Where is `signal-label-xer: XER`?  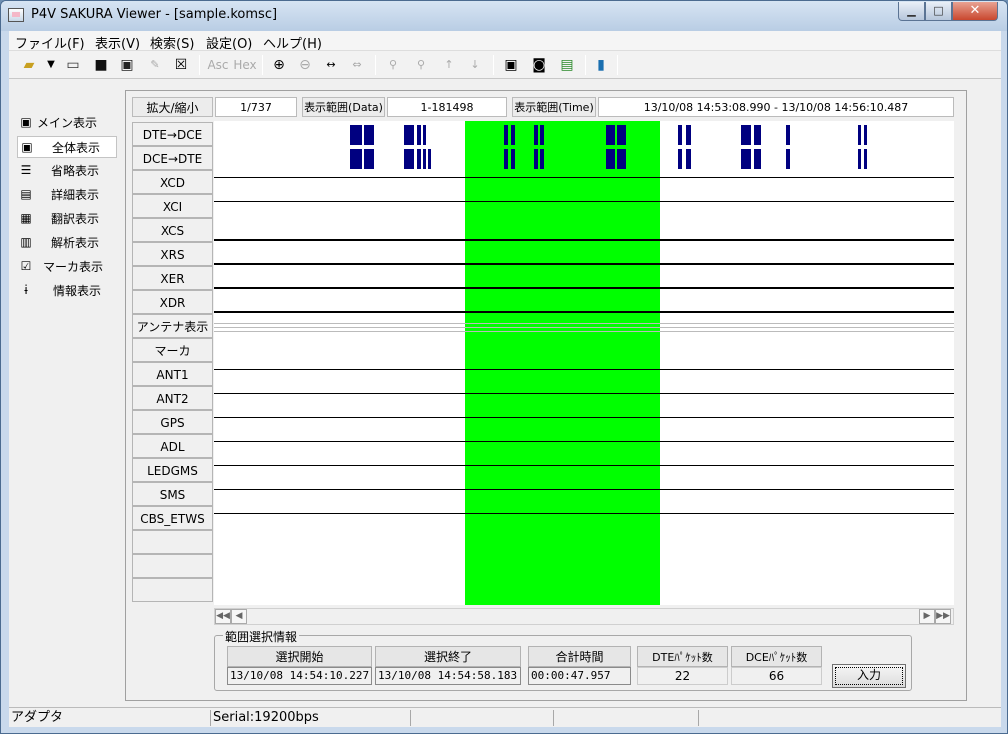
signal-label-xer: XER is located at coordinates (172, 278).